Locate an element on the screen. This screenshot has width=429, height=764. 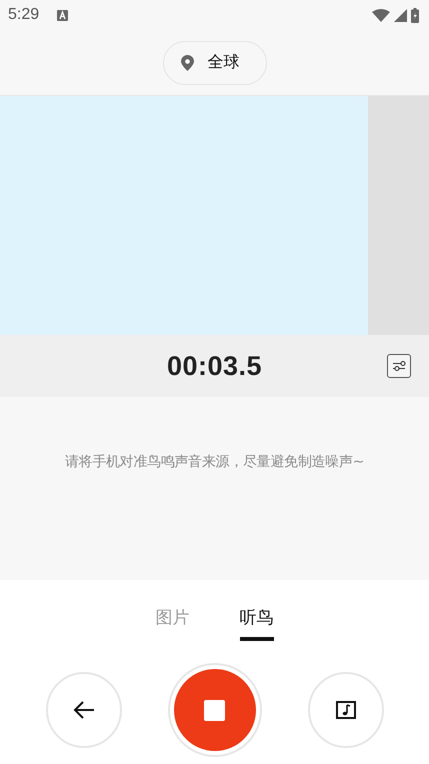
battery-icon is located at coordinates (415, 15).